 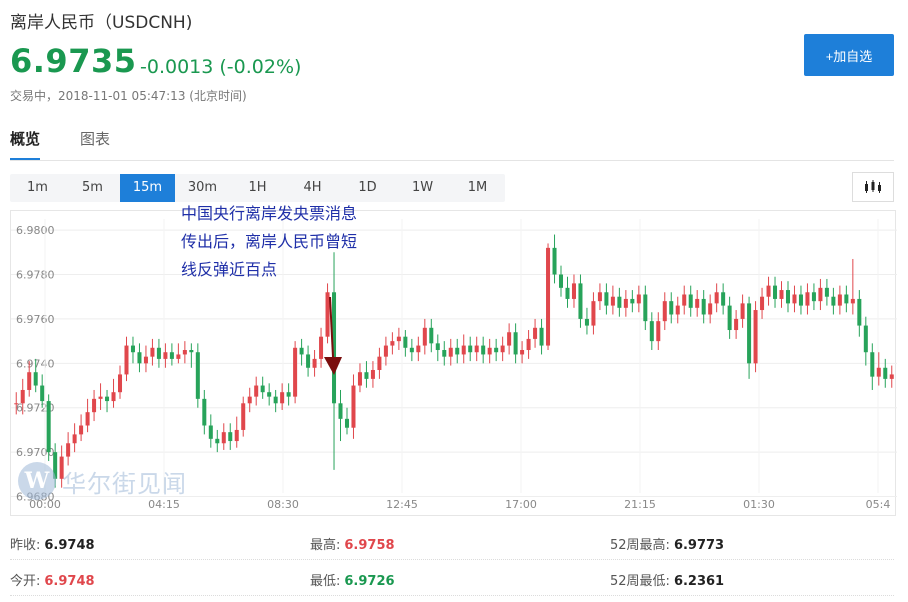 What do you see at coordinates (25, 144) in the screenshot?
I see `tab-overview: 概览` at bounding box center [25, 144].